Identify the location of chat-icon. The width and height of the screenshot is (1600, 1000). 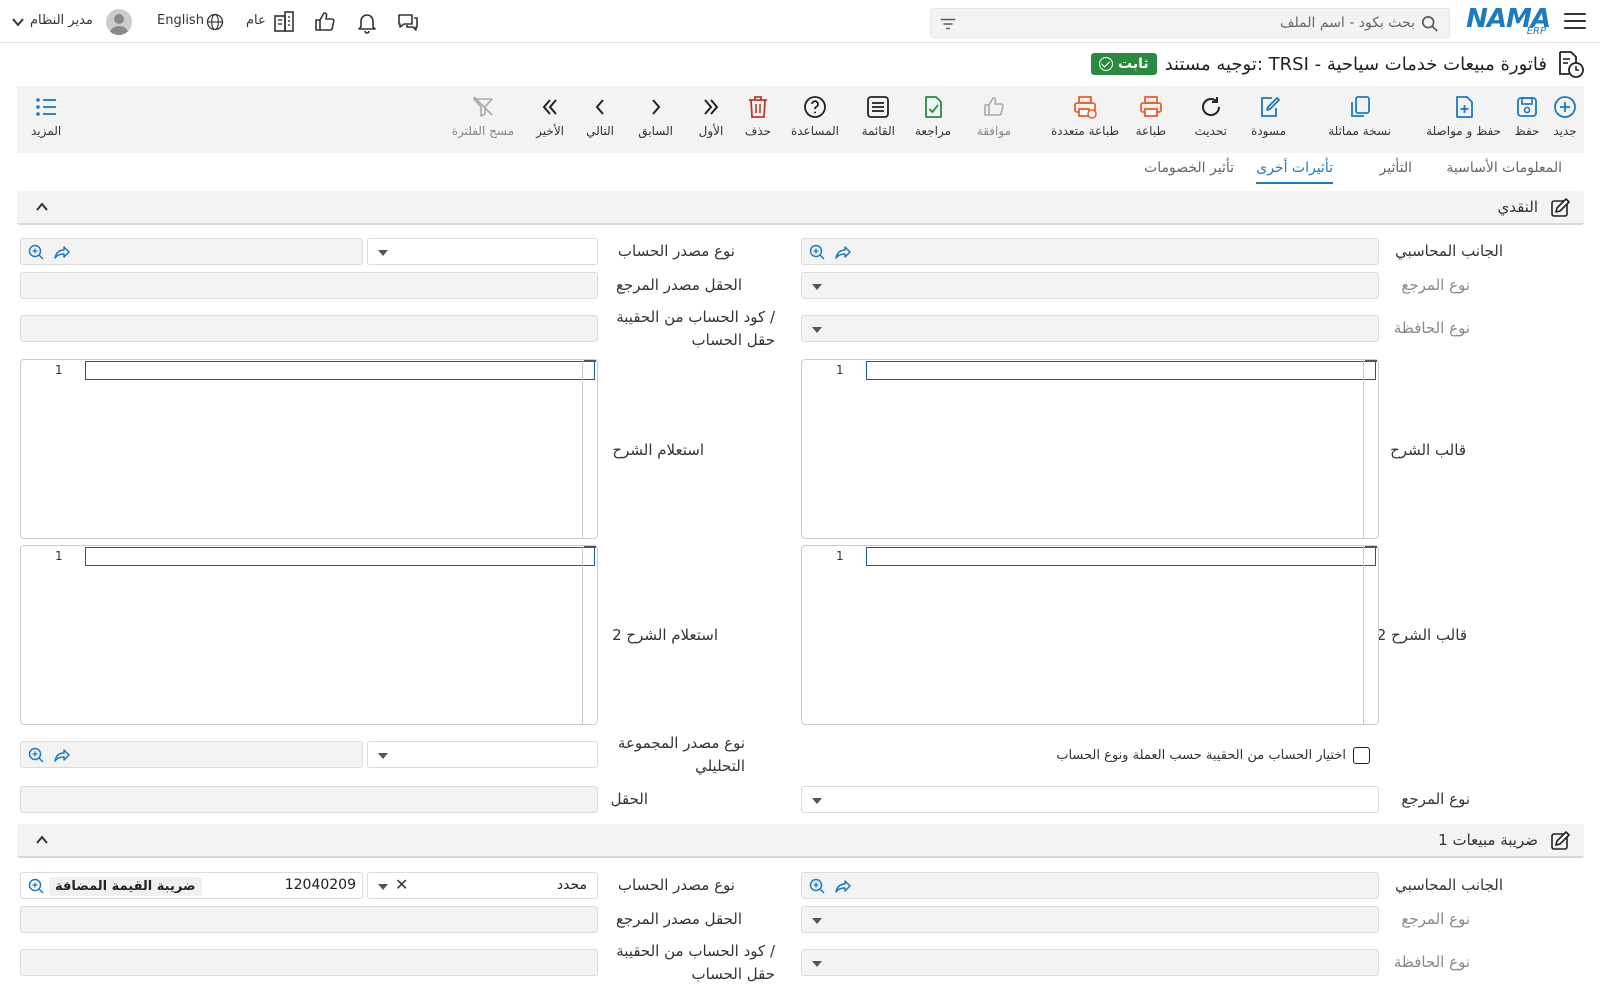
(408, 22).